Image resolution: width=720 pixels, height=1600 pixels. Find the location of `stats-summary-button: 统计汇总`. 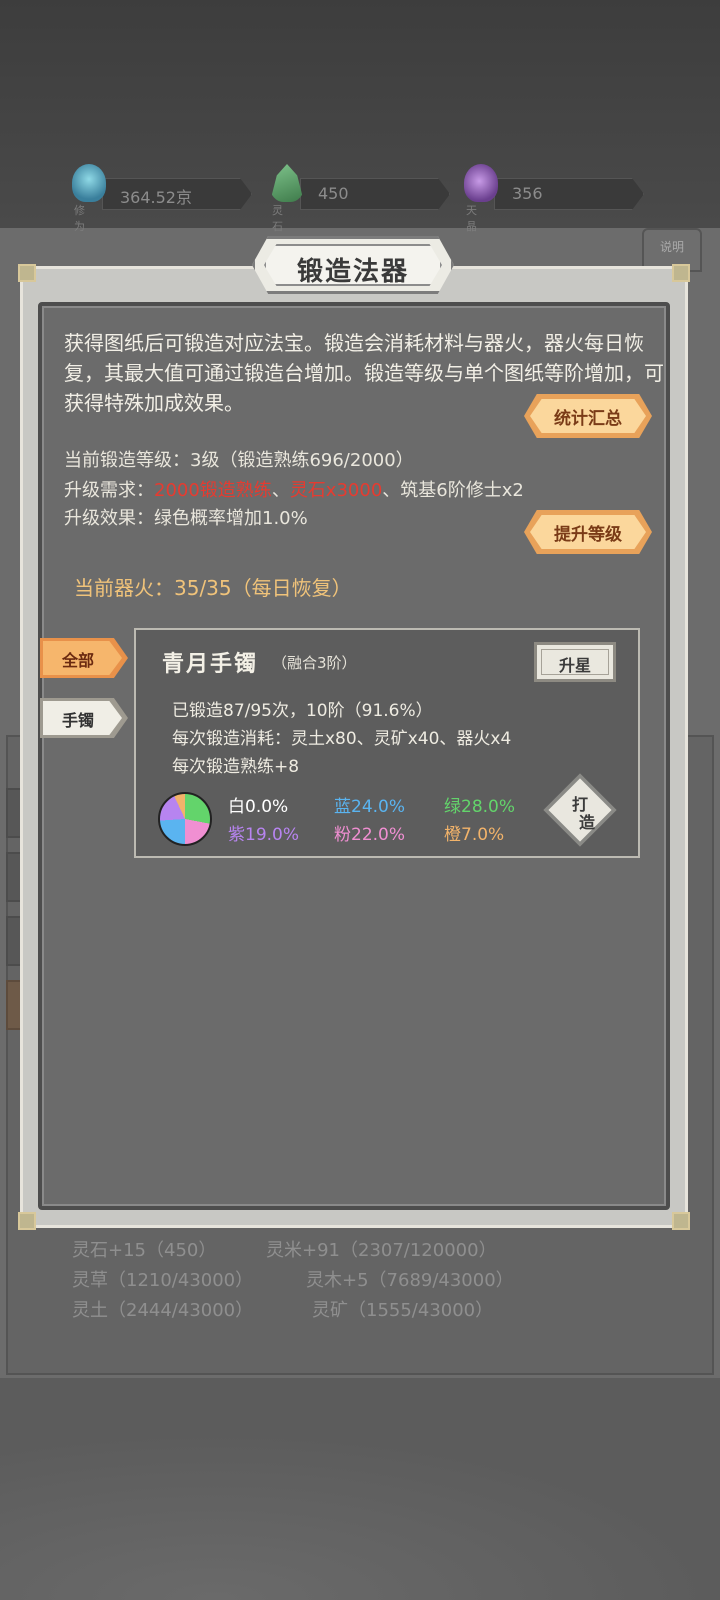

stats-summary-button: 统计汇总 is located at coordinates (588, 416).